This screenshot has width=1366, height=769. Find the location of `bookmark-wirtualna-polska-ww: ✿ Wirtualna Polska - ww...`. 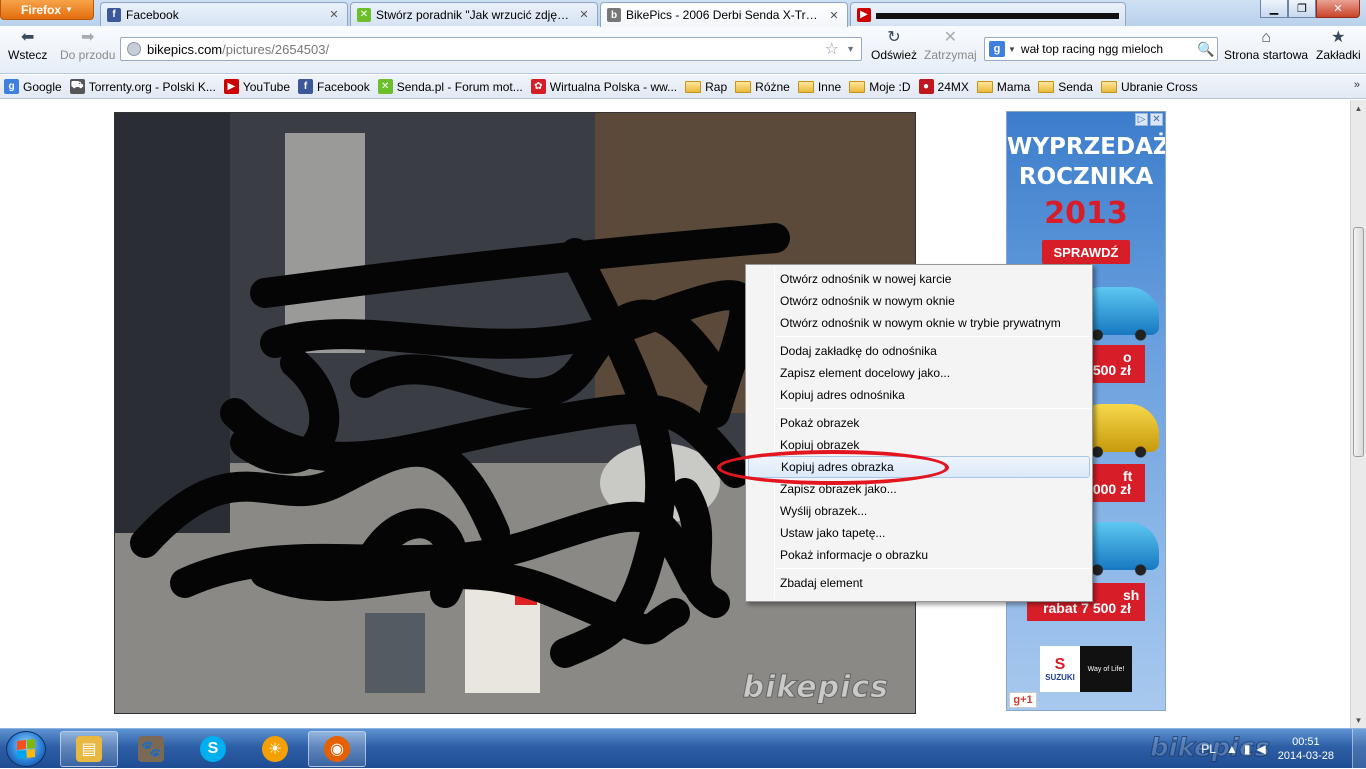

bookmark-wirtualna-polska-ww: ✿ Wirtualna Polska - ww... is located at coordinates (604, 86).